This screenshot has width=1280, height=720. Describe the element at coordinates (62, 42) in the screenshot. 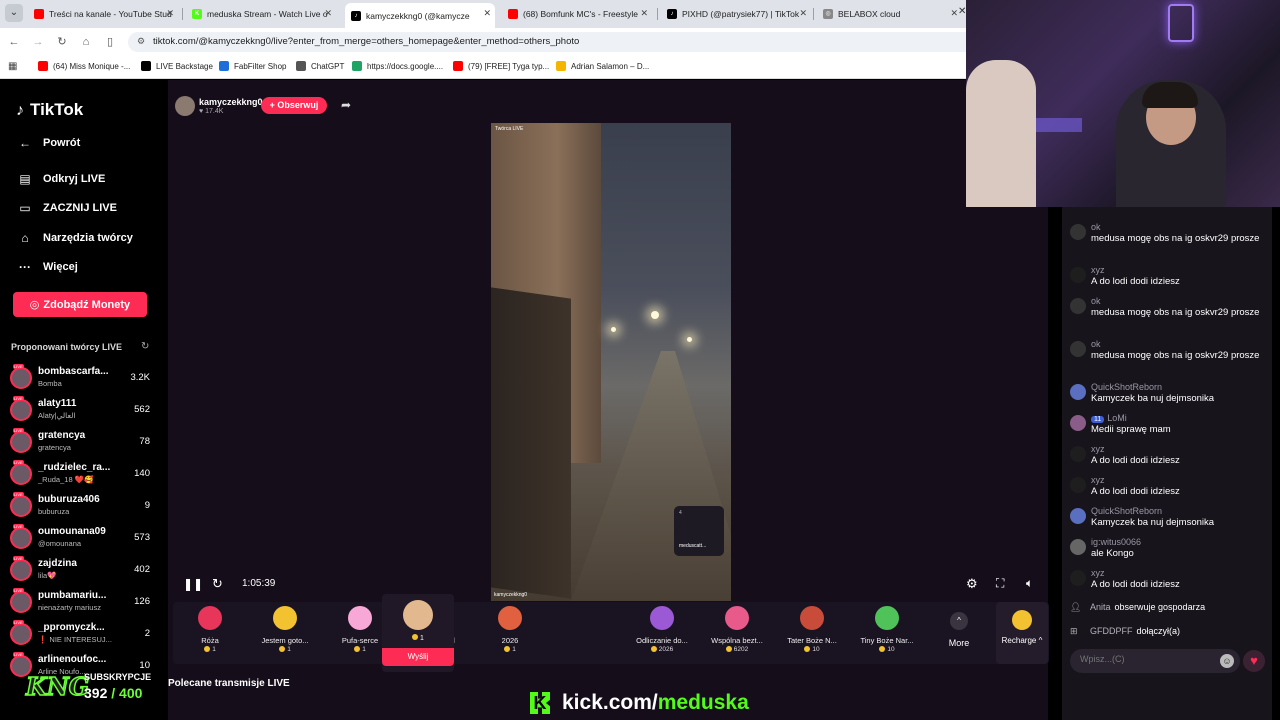

I see `reload-icon: ↻` at that location.